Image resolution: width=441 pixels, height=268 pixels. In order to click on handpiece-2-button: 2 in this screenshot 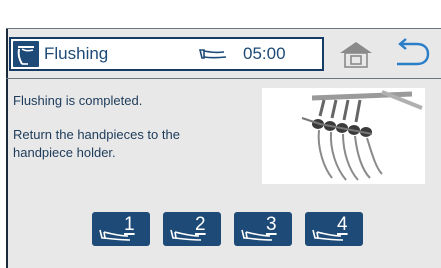, I will do `click(192, 229)`.